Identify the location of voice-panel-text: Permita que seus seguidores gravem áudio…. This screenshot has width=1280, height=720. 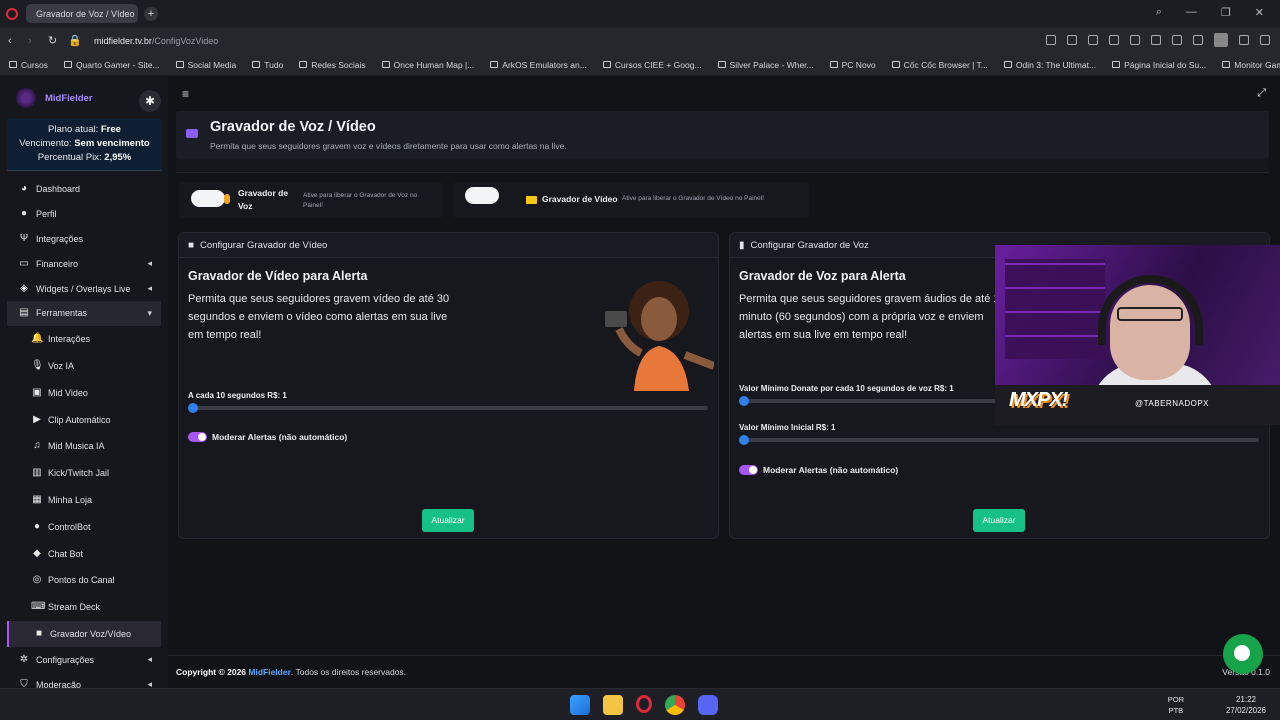
(869, 317).